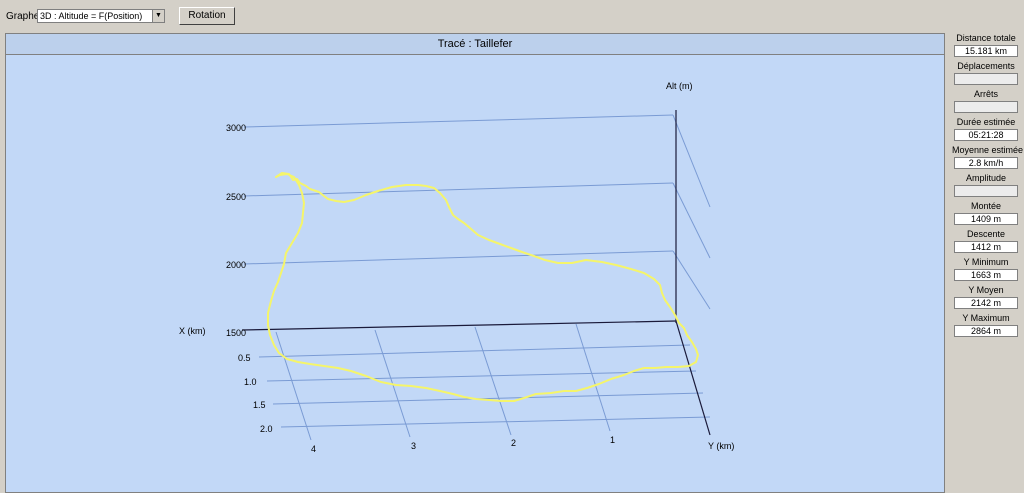  I want to click on x-tick-label: 2.0, so click(266, 429).